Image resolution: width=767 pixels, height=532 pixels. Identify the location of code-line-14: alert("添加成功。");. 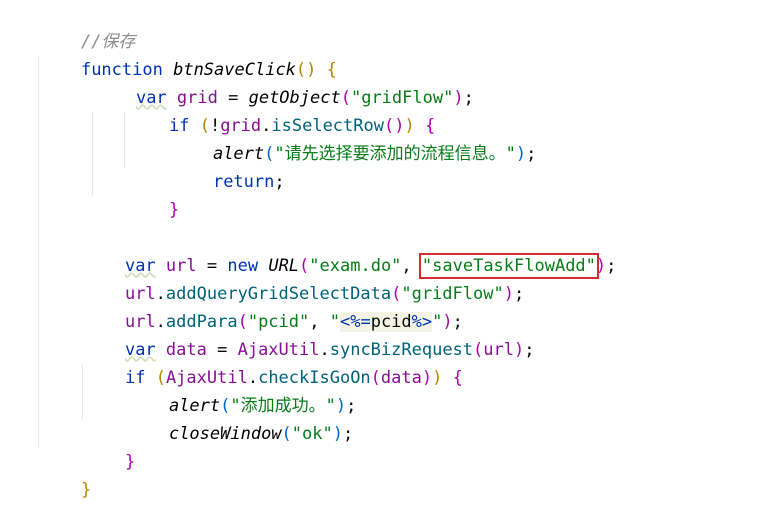
(262, 406).